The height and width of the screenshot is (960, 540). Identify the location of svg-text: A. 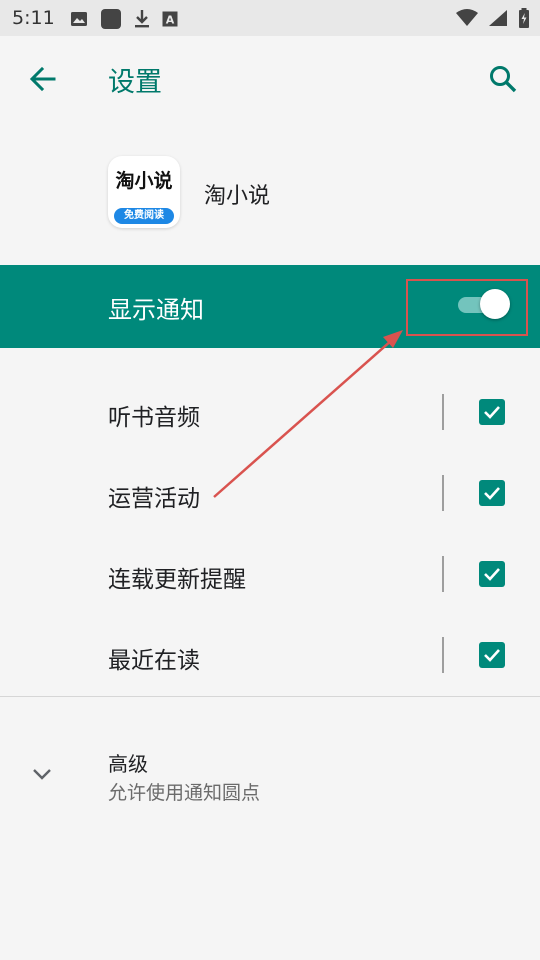
(170, 20).